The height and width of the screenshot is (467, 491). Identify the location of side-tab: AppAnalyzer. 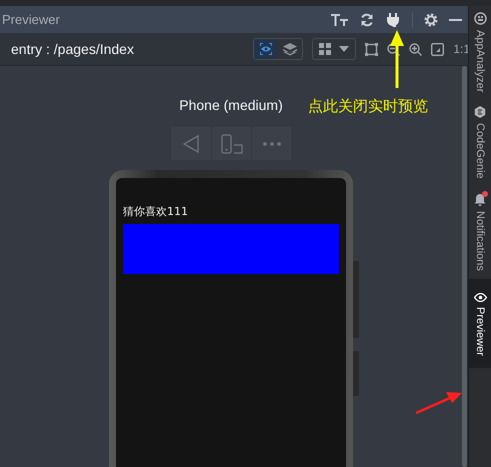
(480, 53).